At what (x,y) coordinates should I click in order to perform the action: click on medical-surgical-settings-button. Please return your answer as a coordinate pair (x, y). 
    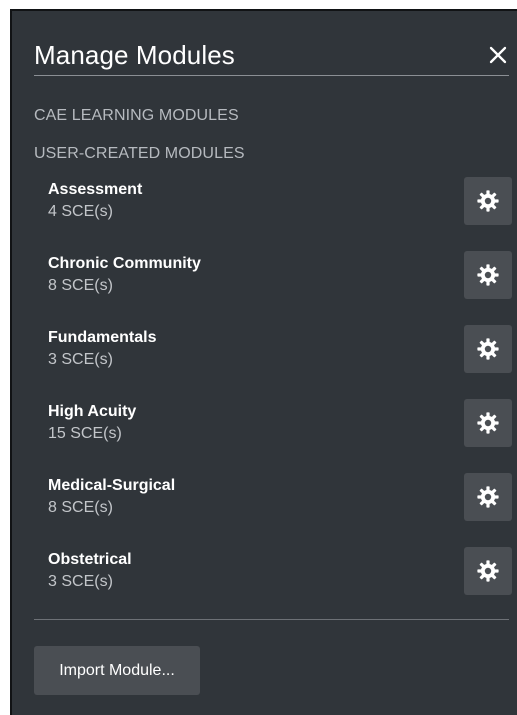
    Looking at the image, I should click on (488, 497).